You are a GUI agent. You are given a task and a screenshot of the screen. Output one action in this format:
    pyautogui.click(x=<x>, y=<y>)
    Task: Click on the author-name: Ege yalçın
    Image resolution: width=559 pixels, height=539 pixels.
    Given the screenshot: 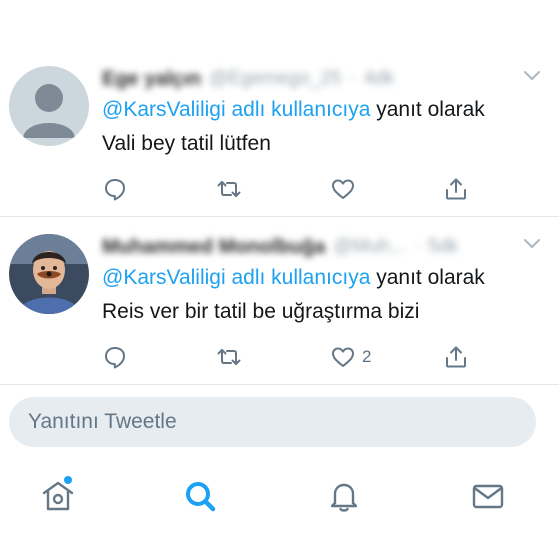 What is the action you would take?
    pyautogui.click(x=151, y=79)
    